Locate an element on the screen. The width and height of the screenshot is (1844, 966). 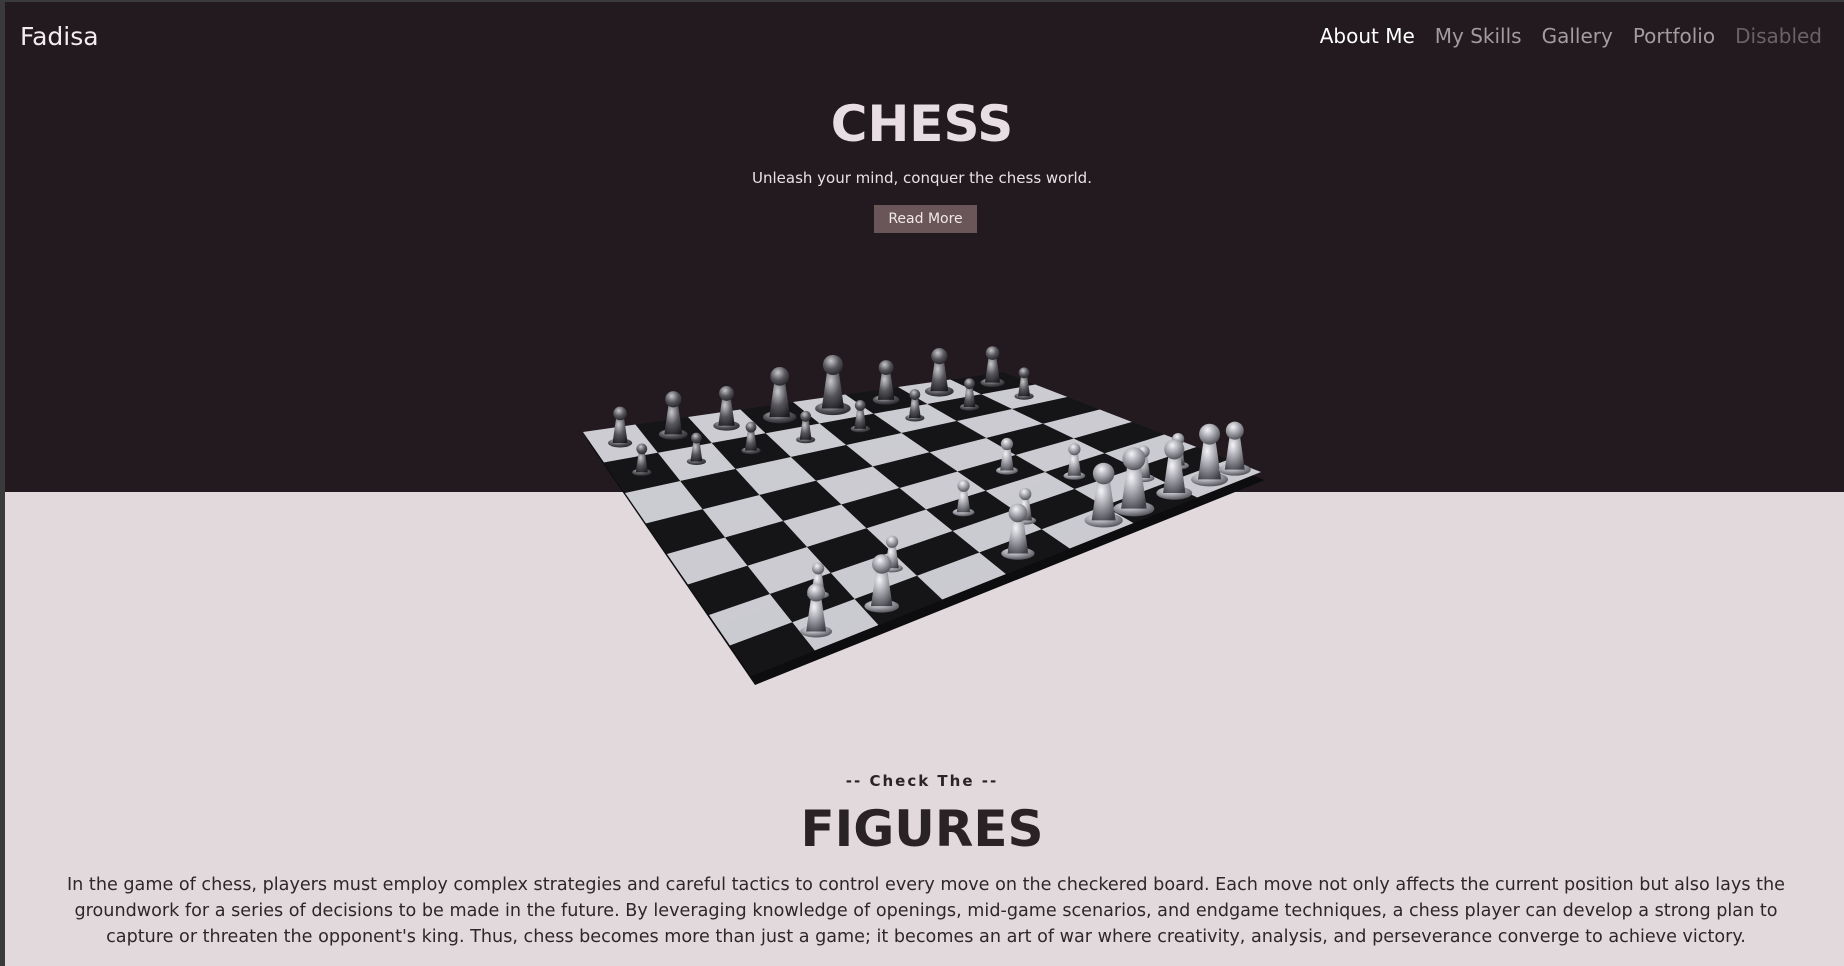
brand-logo: Fadisa is located at coordinates (59, 36).